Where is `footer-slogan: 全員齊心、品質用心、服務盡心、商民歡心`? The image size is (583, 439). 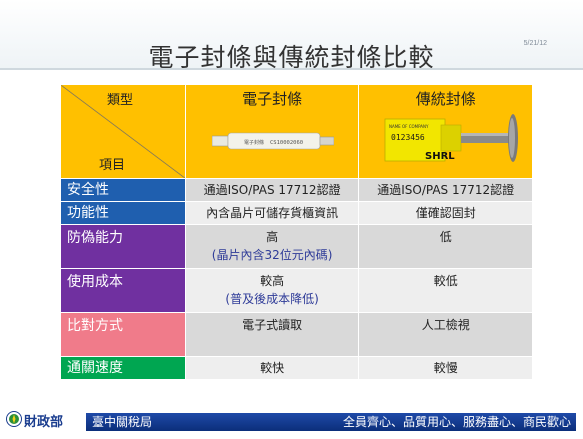
footer-slogan: 全員齊心、品質用心、服務盡心、商民歡心 is located at coordinates (456, 422).